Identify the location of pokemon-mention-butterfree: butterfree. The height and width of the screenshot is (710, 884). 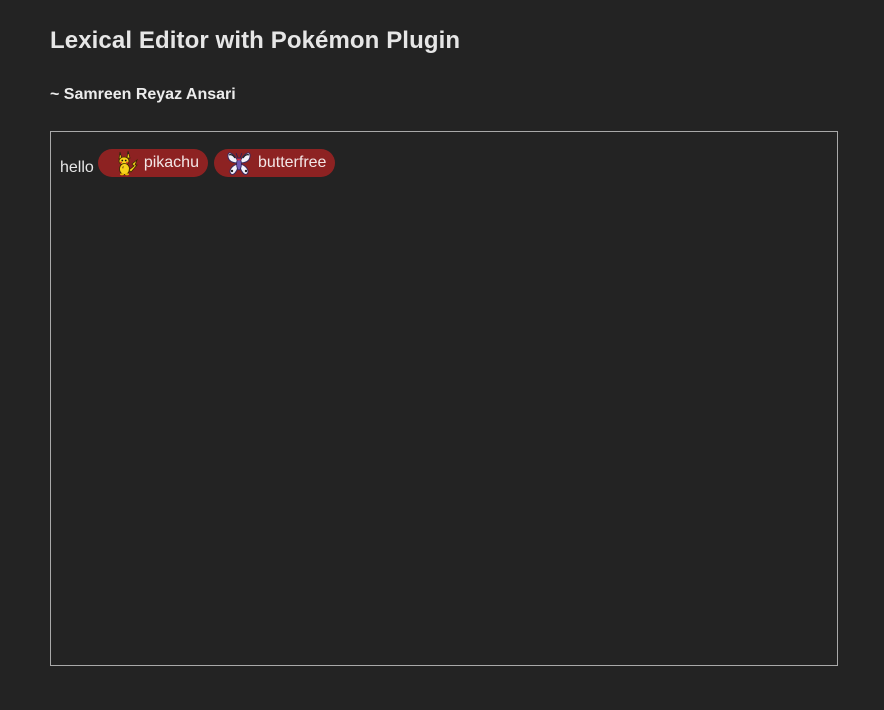
(274, 163).